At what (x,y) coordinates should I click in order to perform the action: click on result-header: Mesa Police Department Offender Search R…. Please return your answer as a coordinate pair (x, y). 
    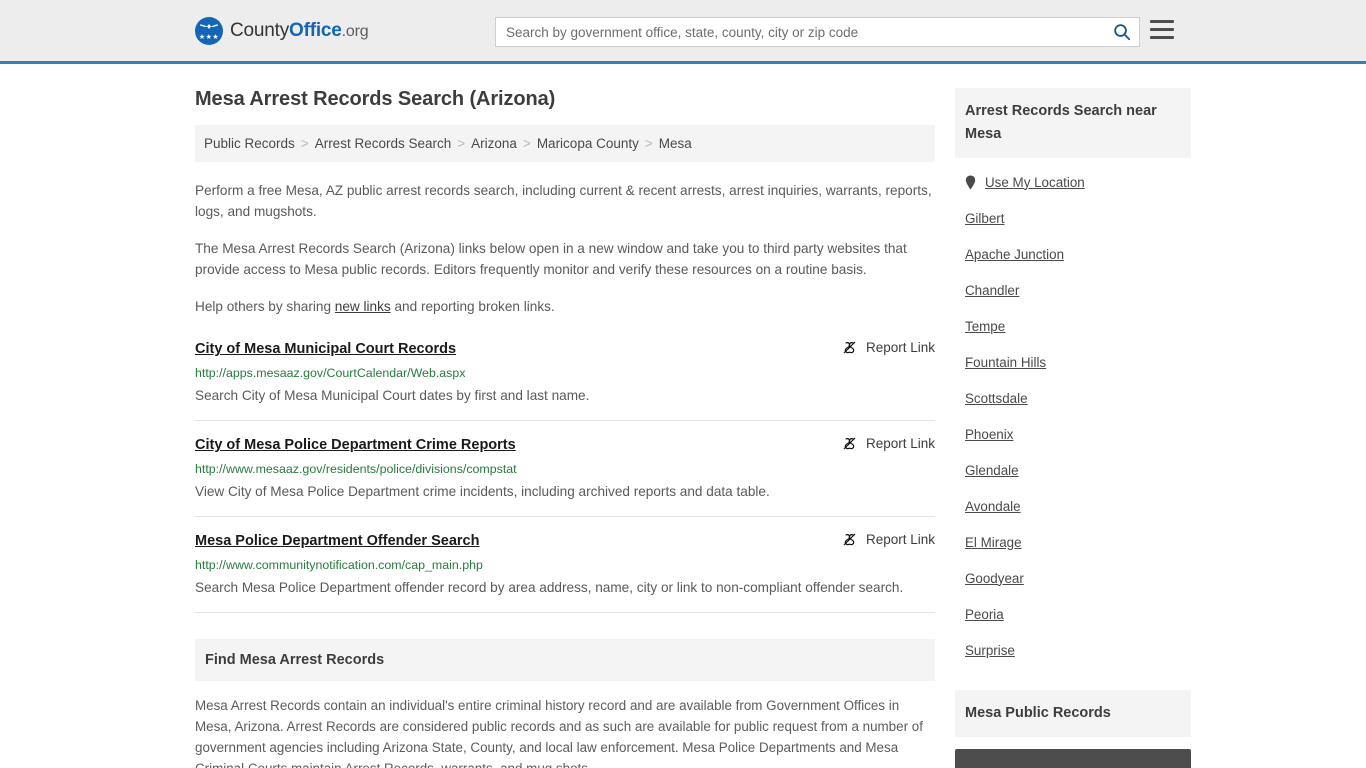
    Looking at the image, I should click on (565, 541).